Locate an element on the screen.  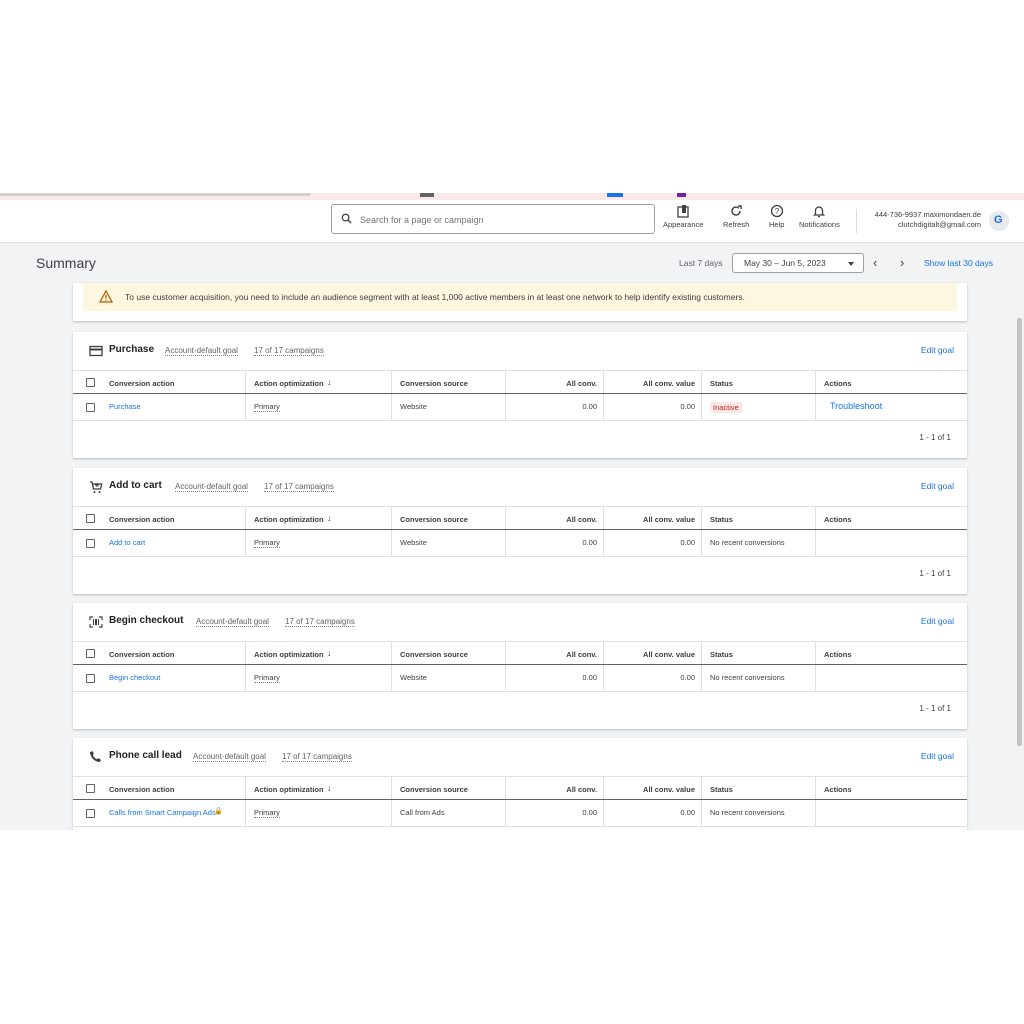
page-title: Summary is located at coordinates (66, 263).